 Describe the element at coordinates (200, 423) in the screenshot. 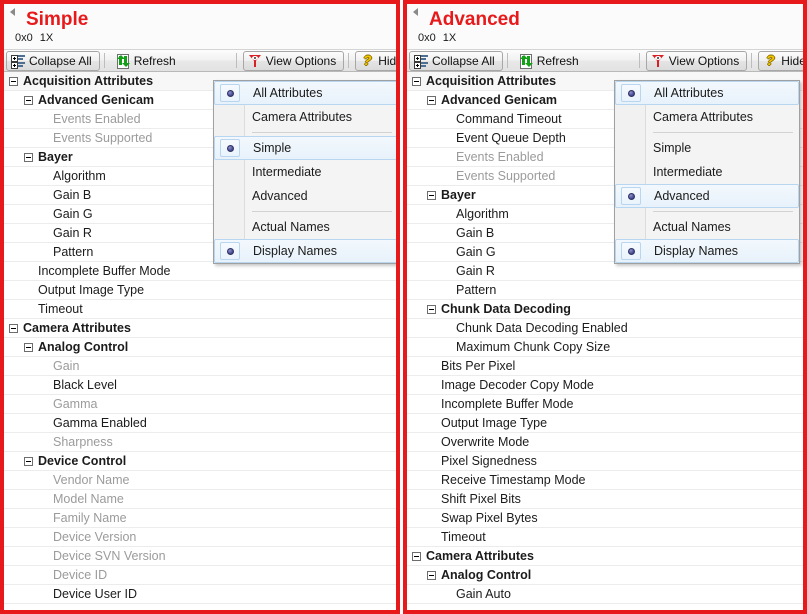

I see `tree-row: Gamma Enabled` at that location.